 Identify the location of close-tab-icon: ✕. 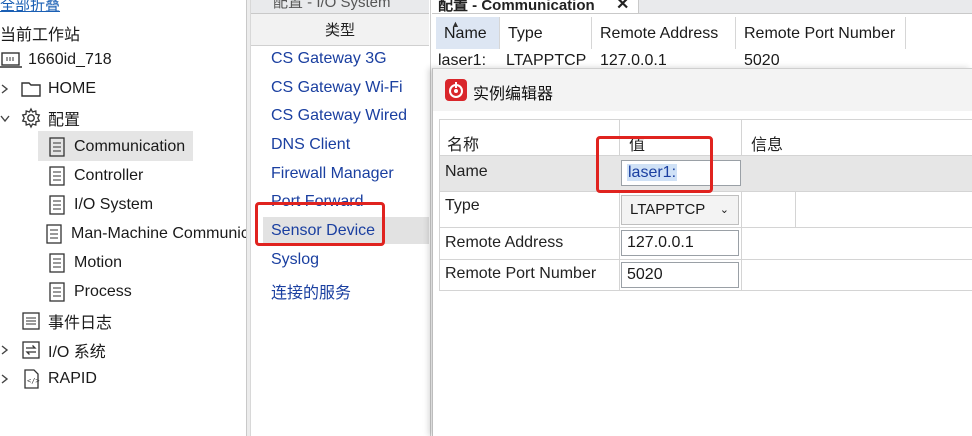
(622, 6).